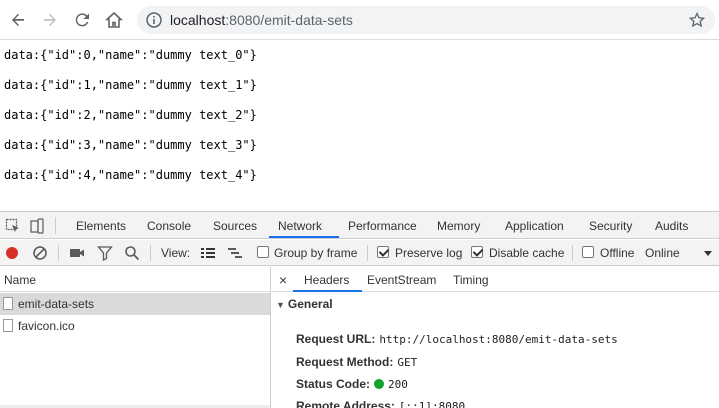 The height and width of the screenshot is (408, 719). Describe the element at coordinates (130, 175) in the screenshot. I see `data-line: data:{"id":4,"name":"dummy text_4"}` at that location.